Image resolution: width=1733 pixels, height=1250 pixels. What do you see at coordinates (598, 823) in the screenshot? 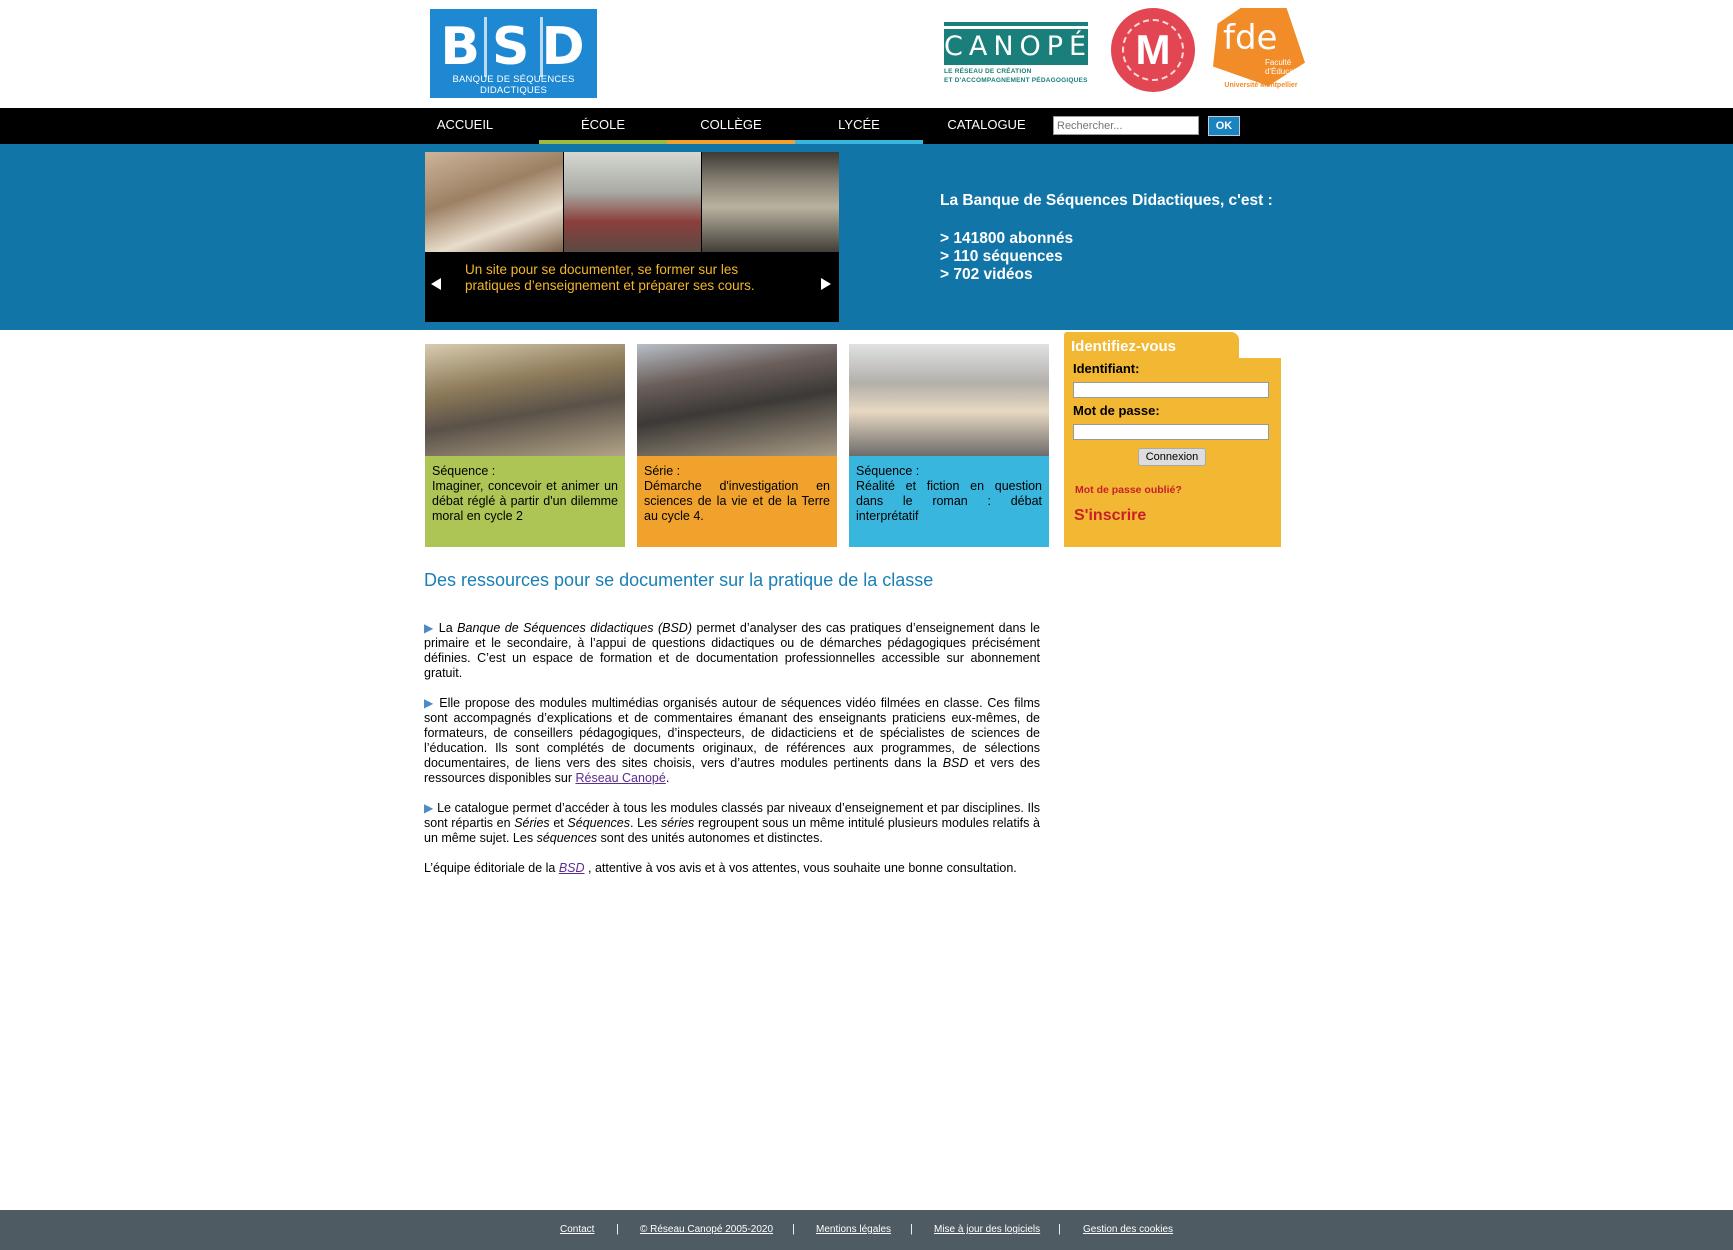
I see `text-emphasis: Séquences` at bounding box center [598, 823].